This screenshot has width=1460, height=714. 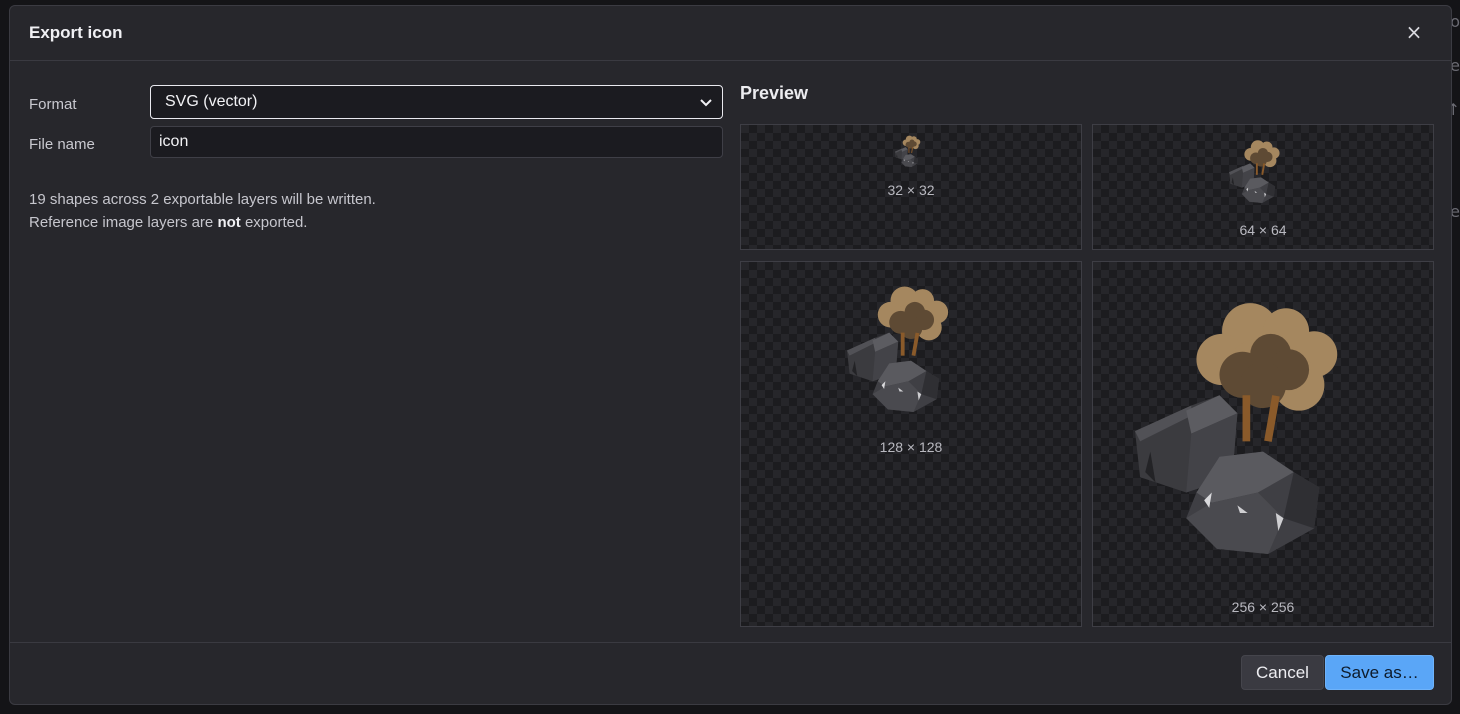 What do you see at coordinates (168, 222) in the screenshot?
I see `summary-note: Reference image layers are not exported.` at bounding box center [168, 222].